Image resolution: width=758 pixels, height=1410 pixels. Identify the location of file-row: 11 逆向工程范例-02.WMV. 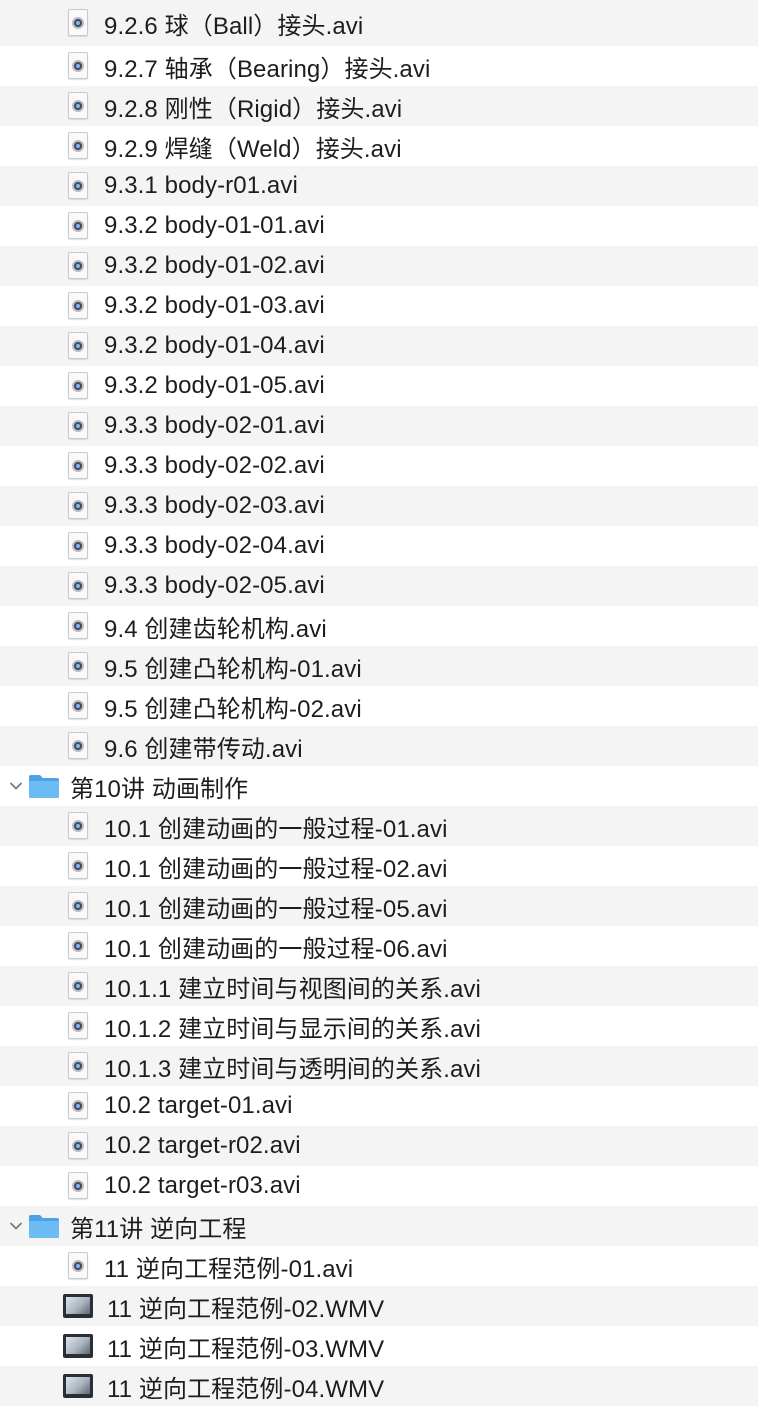
(379, 1306).